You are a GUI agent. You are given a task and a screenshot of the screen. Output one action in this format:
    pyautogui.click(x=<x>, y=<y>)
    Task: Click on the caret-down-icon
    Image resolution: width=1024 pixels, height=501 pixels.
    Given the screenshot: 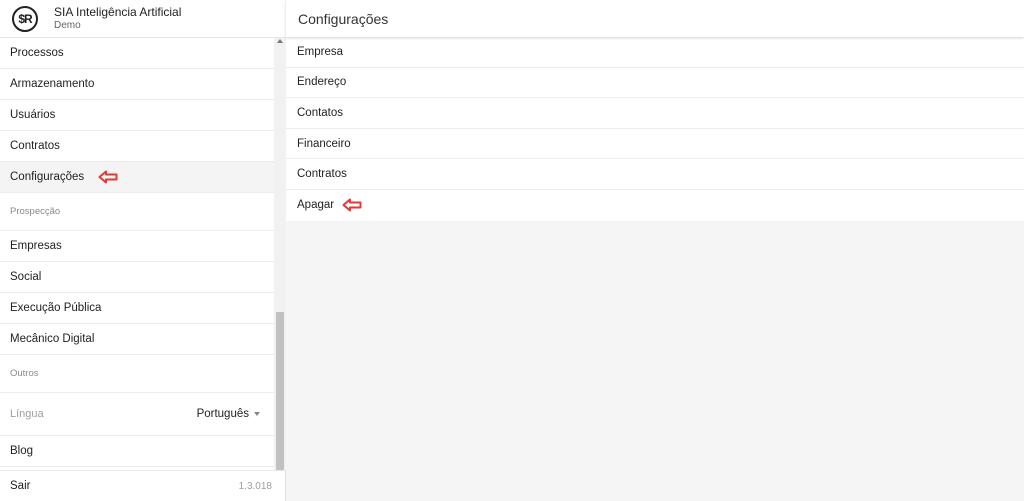 What is the action you would take?
    pyautogui.click(x=257, y=414)
    